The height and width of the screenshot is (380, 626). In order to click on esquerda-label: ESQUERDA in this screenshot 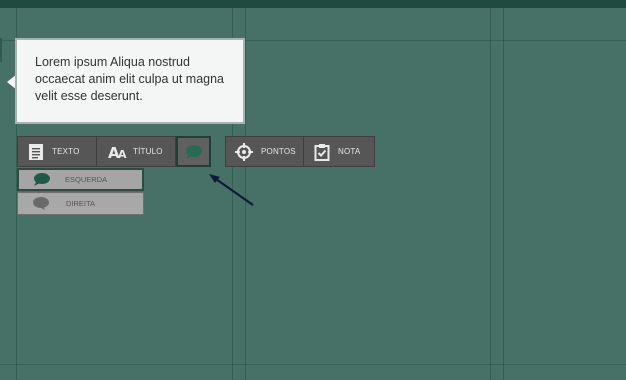, I will do `click(86, 179)`.